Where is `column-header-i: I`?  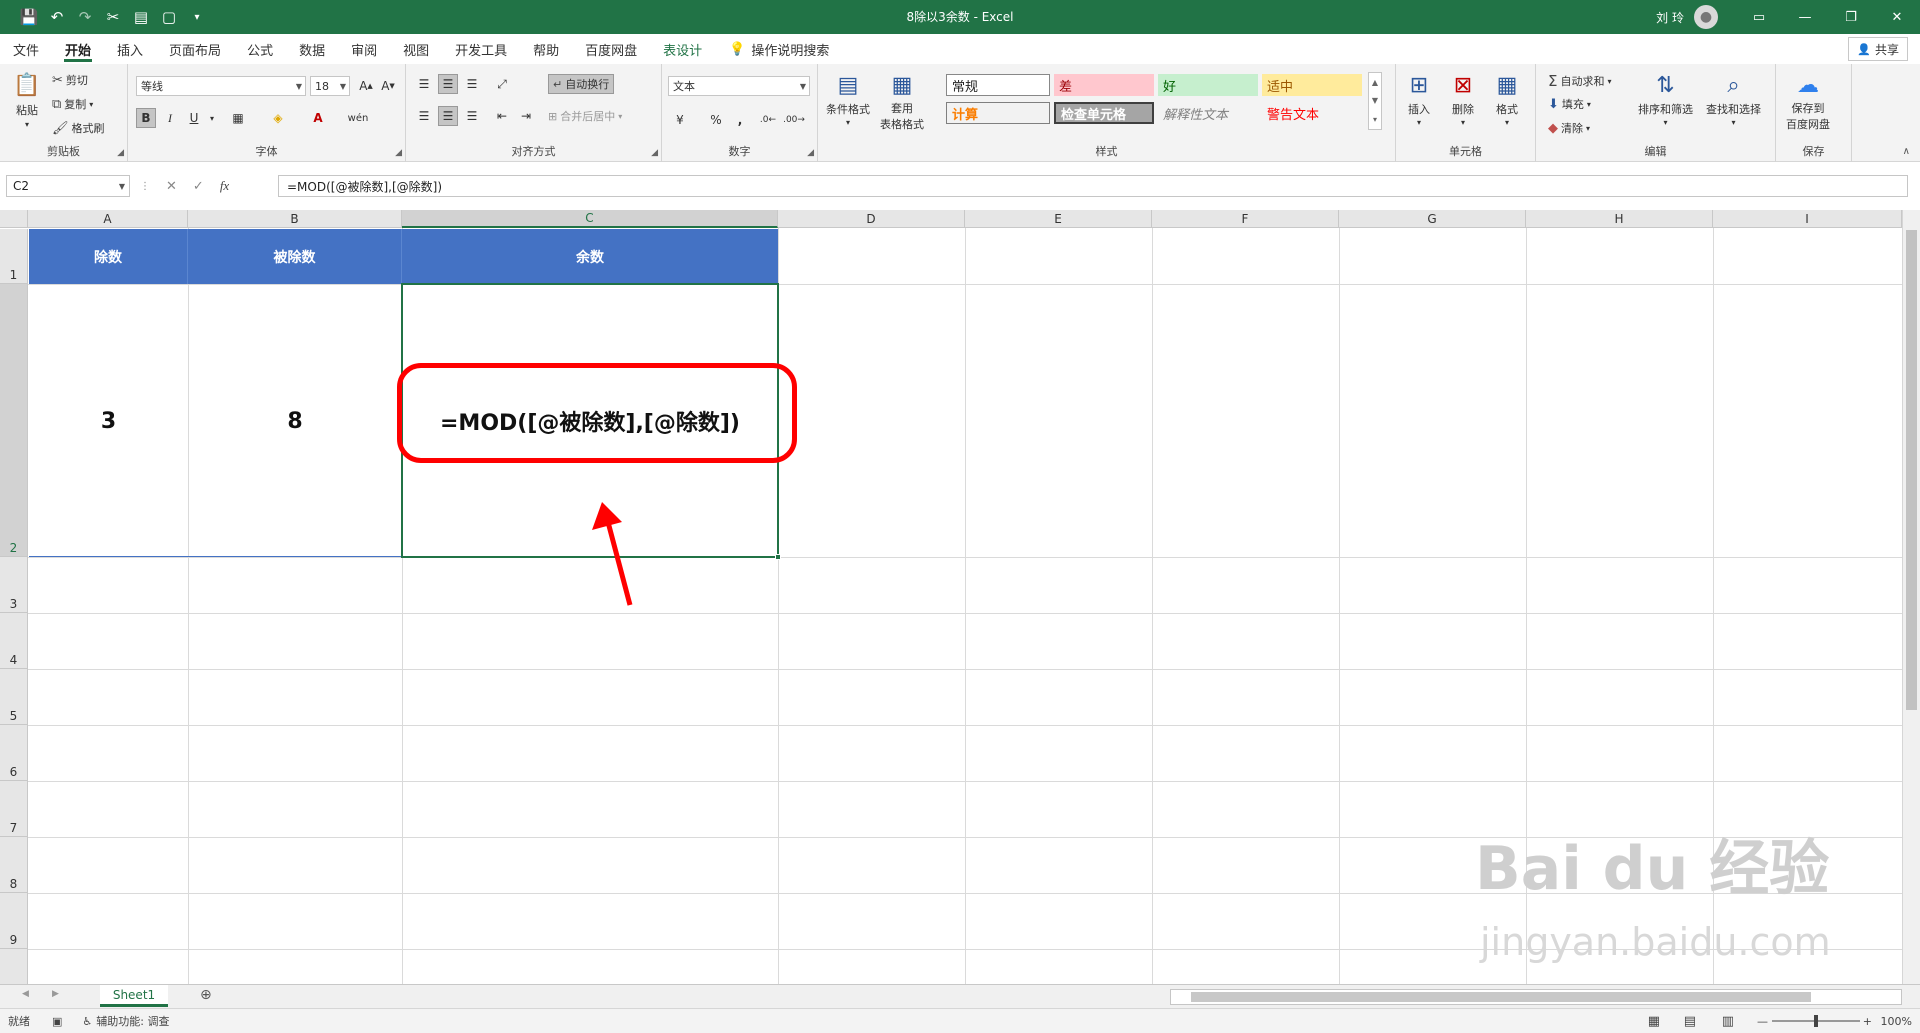 column-header-i: I is located at coordinates (1807, 219).